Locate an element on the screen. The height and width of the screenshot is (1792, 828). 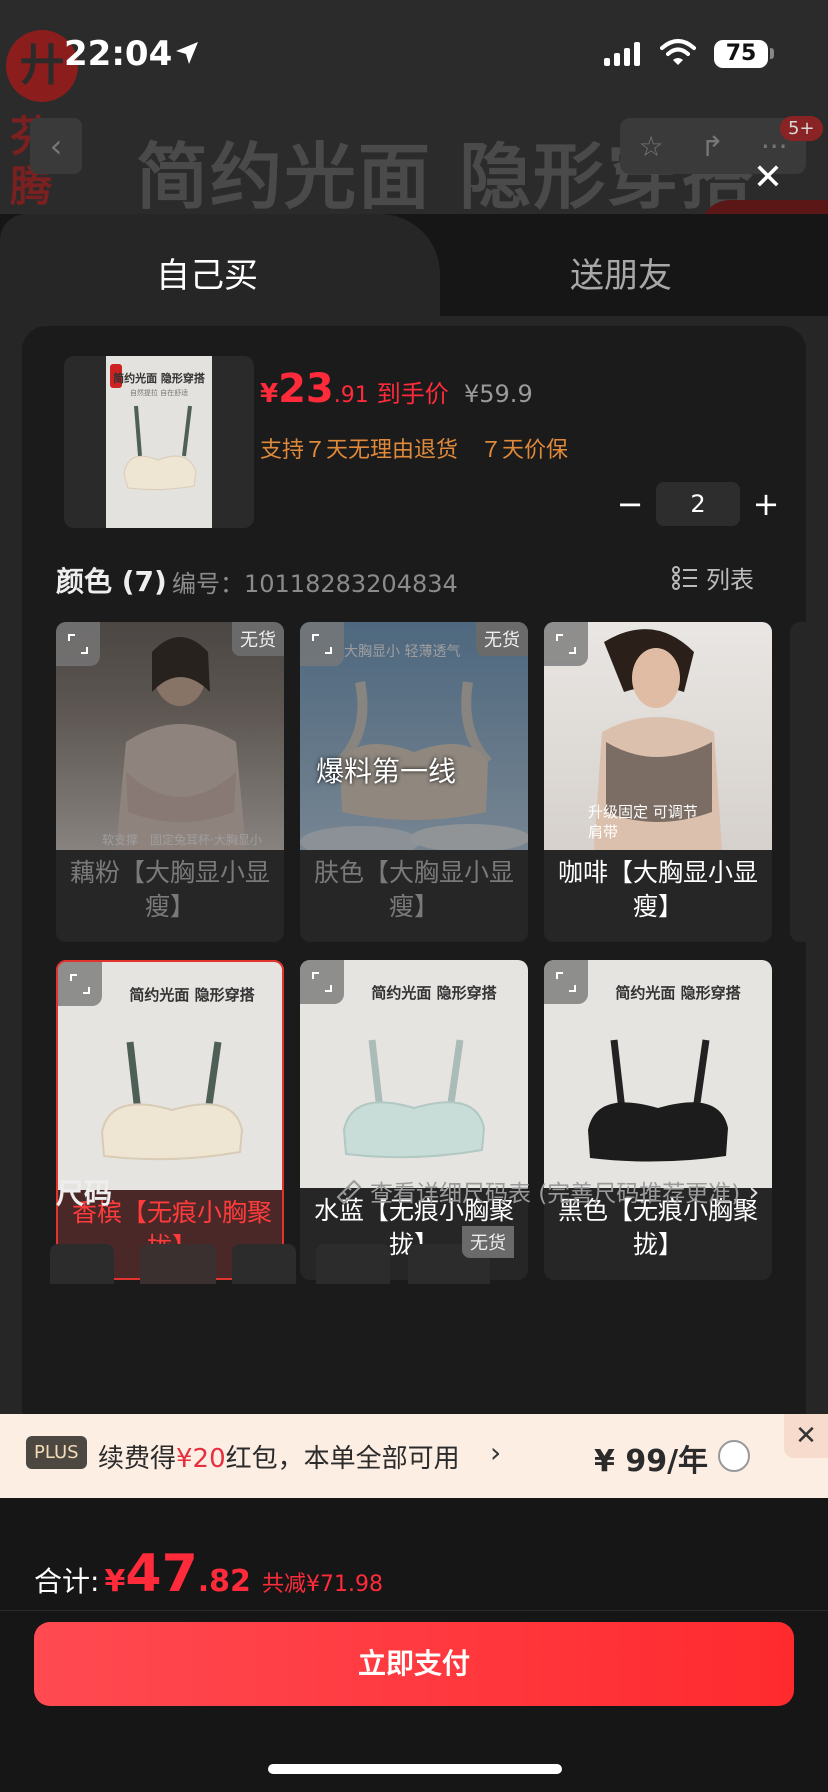
original-price: ¥59.9 is located at coordinates (498, 394).